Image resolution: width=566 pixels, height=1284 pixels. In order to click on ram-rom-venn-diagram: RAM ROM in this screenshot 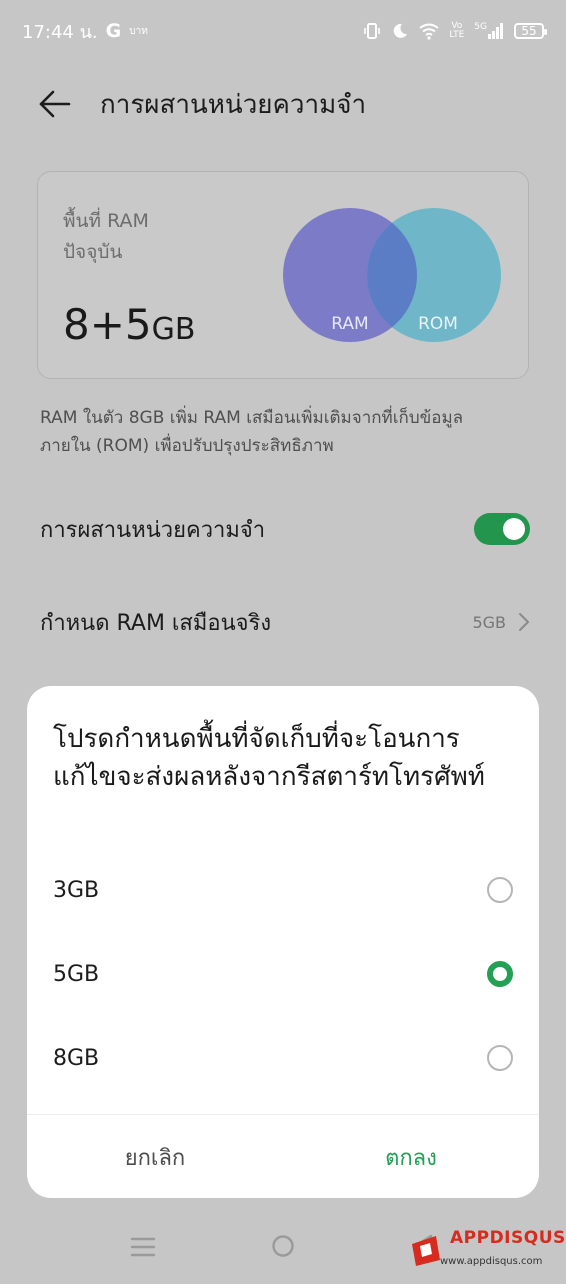, I will do `click(392, 275)`.